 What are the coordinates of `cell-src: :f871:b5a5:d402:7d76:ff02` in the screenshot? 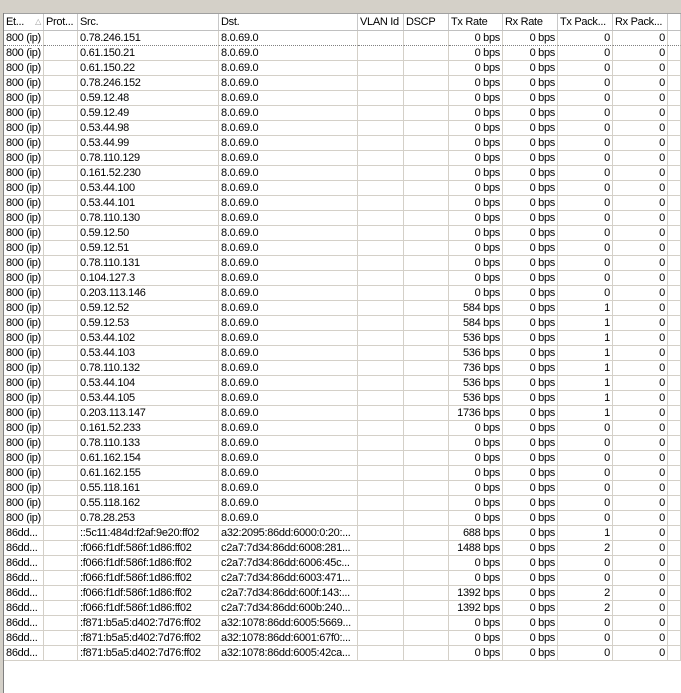 It's located at (148, 653).